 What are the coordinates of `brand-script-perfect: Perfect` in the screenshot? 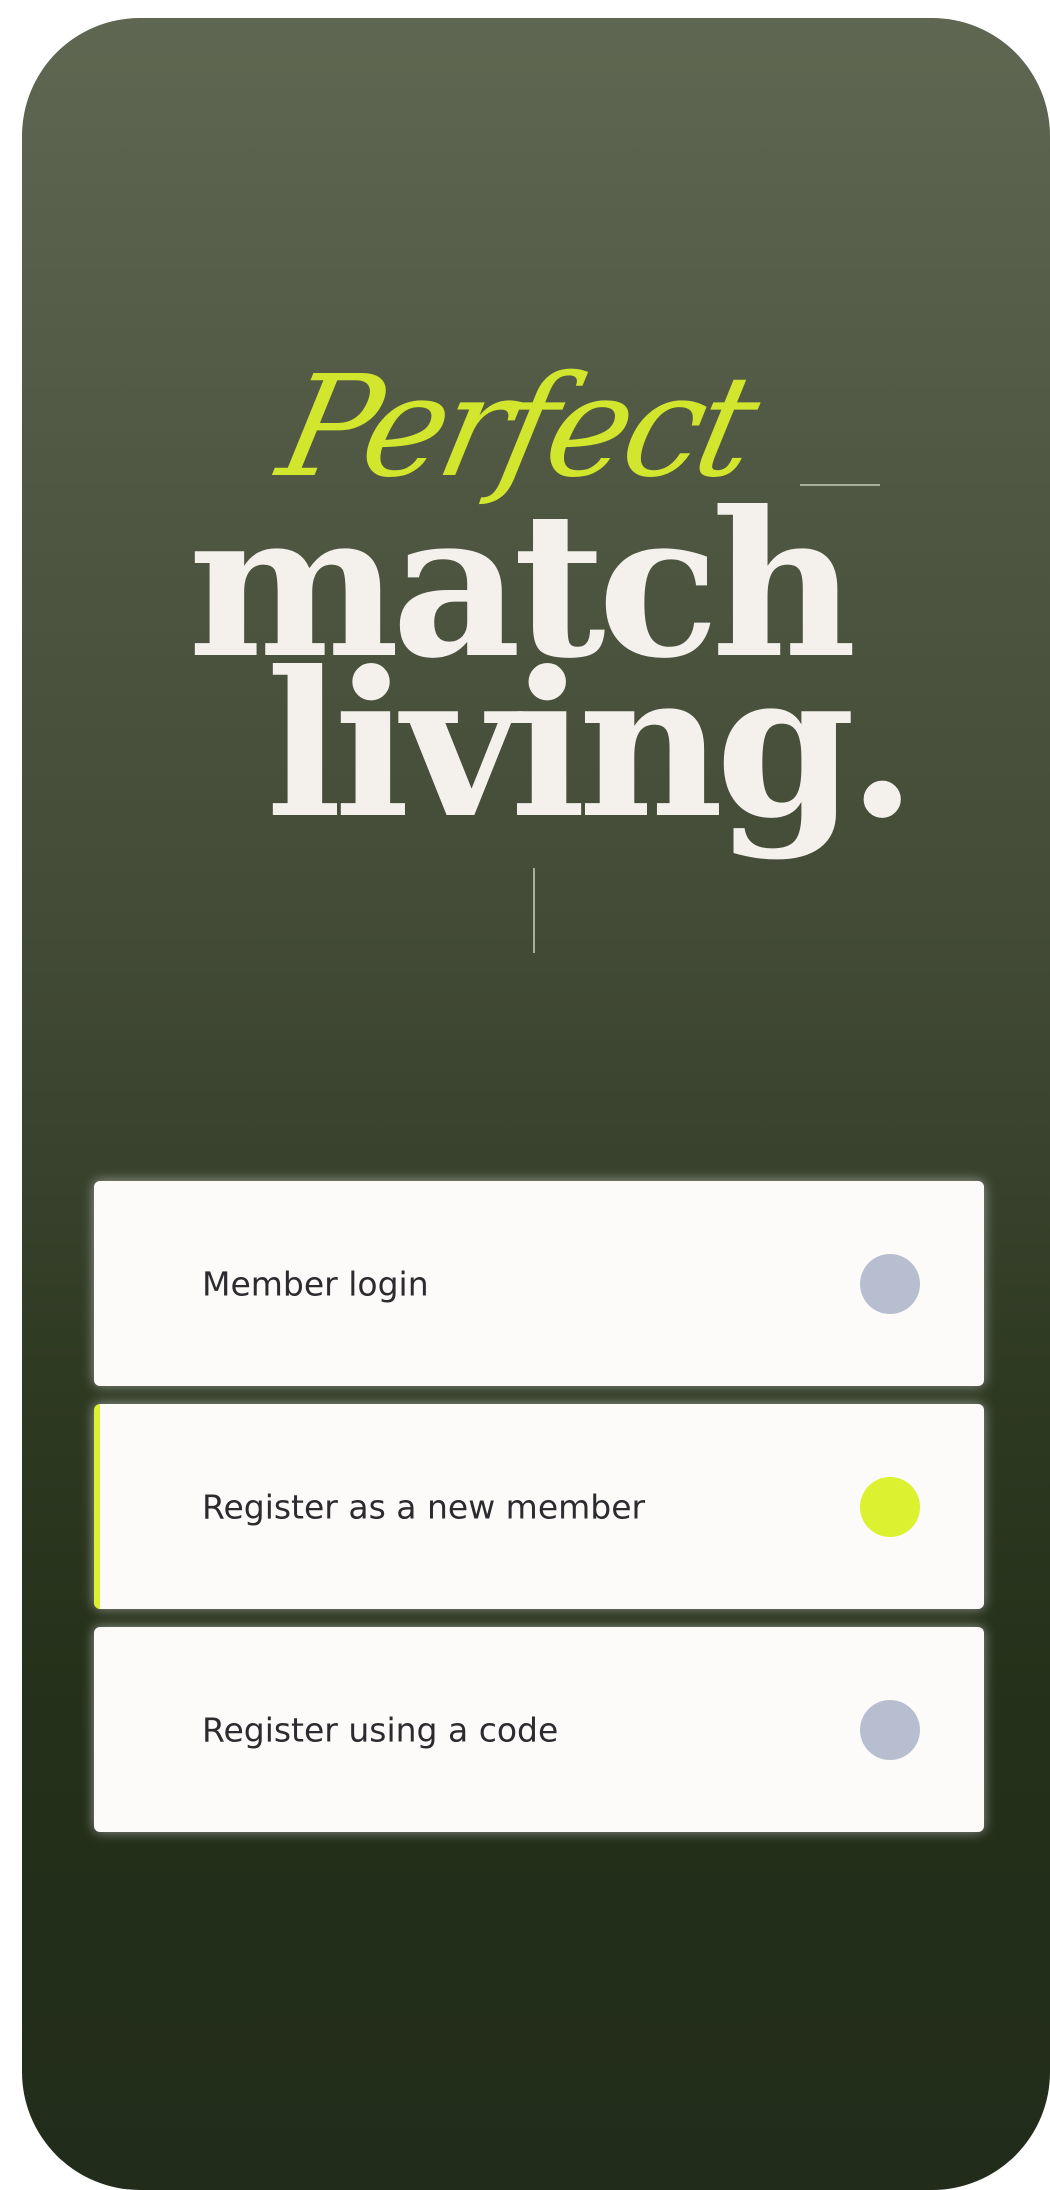 It's located at (516, 427).